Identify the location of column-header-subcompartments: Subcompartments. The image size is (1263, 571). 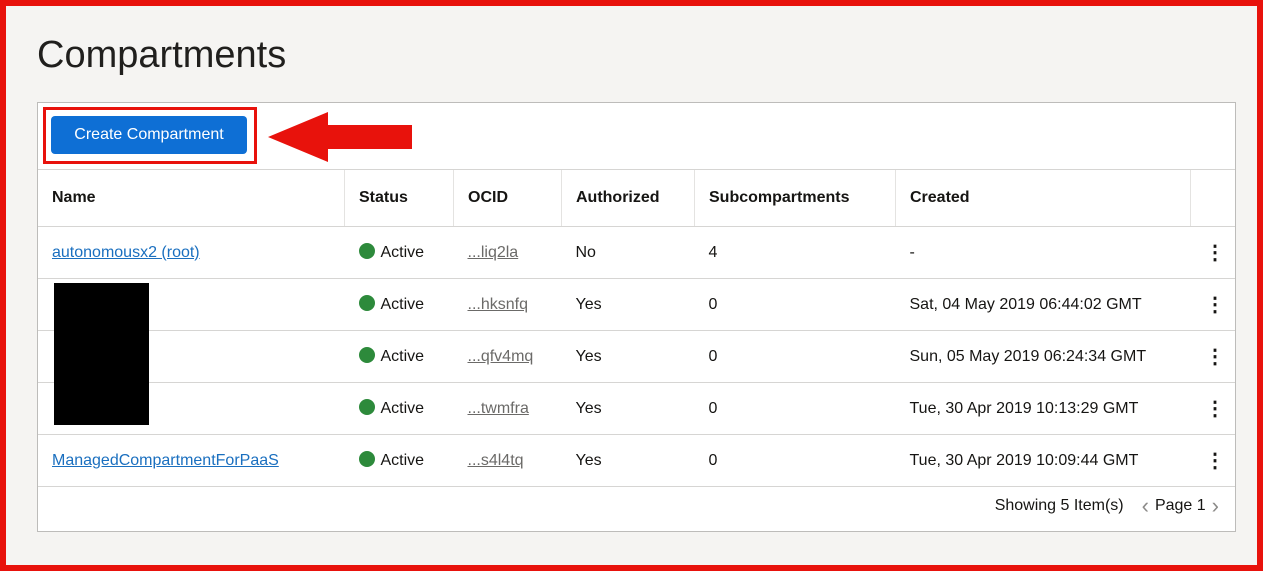
(795, 198).